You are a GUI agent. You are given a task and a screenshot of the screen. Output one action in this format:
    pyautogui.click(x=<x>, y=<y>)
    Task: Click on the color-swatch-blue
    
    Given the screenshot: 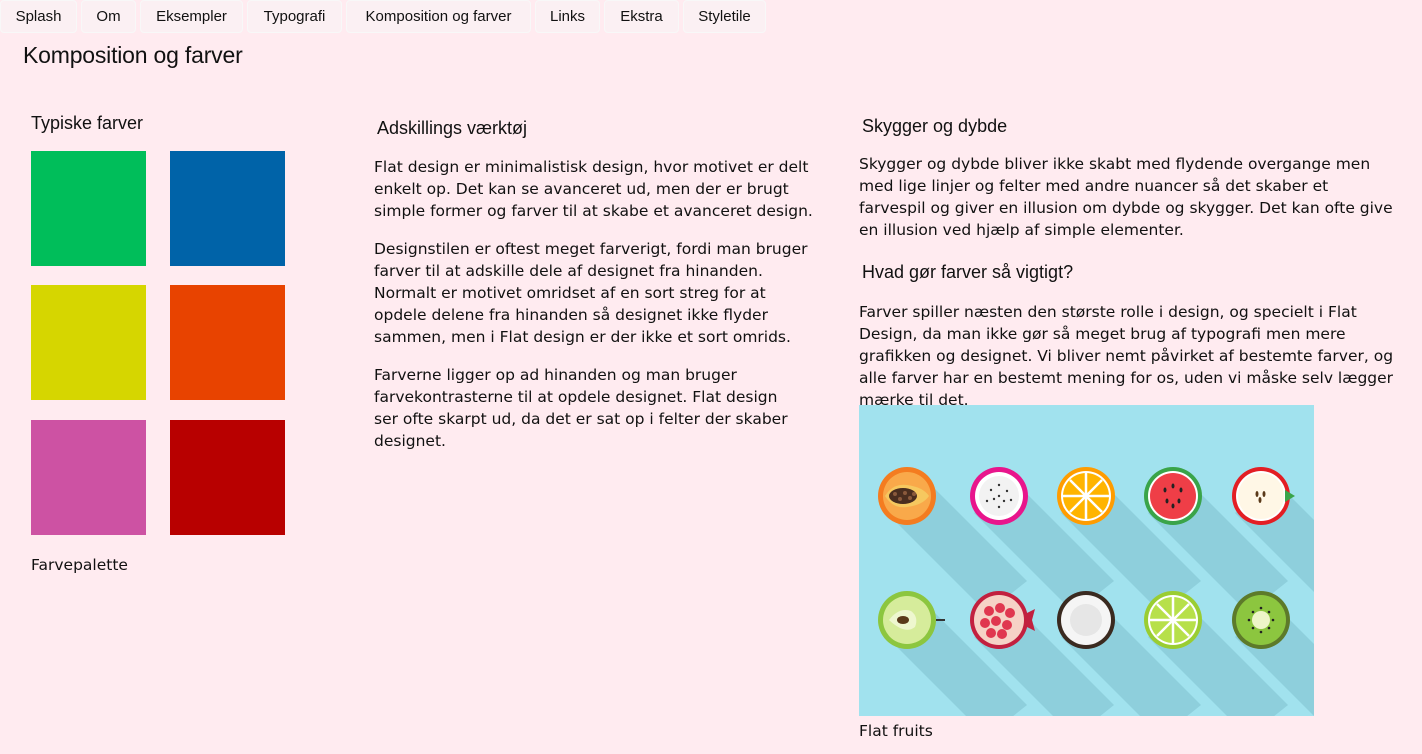 What is the action you would take?
    pyautogui.click(x=227, y=208)
    